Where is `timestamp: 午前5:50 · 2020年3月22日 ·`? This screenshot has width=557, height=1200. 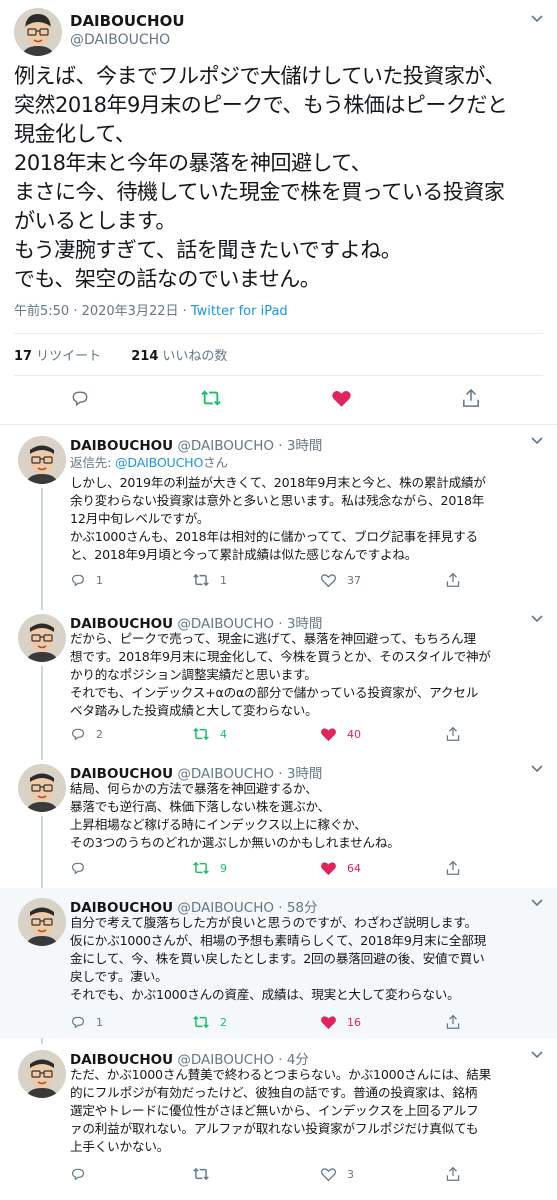 timestamp: 午前5:50 · 2020年3月22日 · is located at coordinates (102, 311).